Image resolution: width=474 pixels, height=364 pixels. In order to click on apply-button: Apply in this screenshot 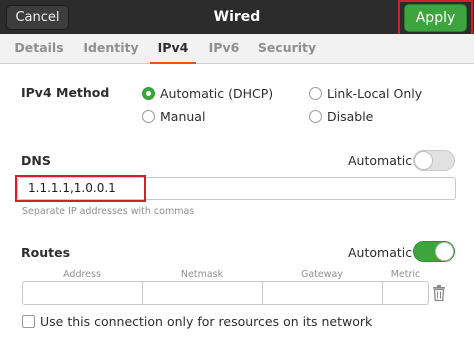, I will do `click(435, 18)`.